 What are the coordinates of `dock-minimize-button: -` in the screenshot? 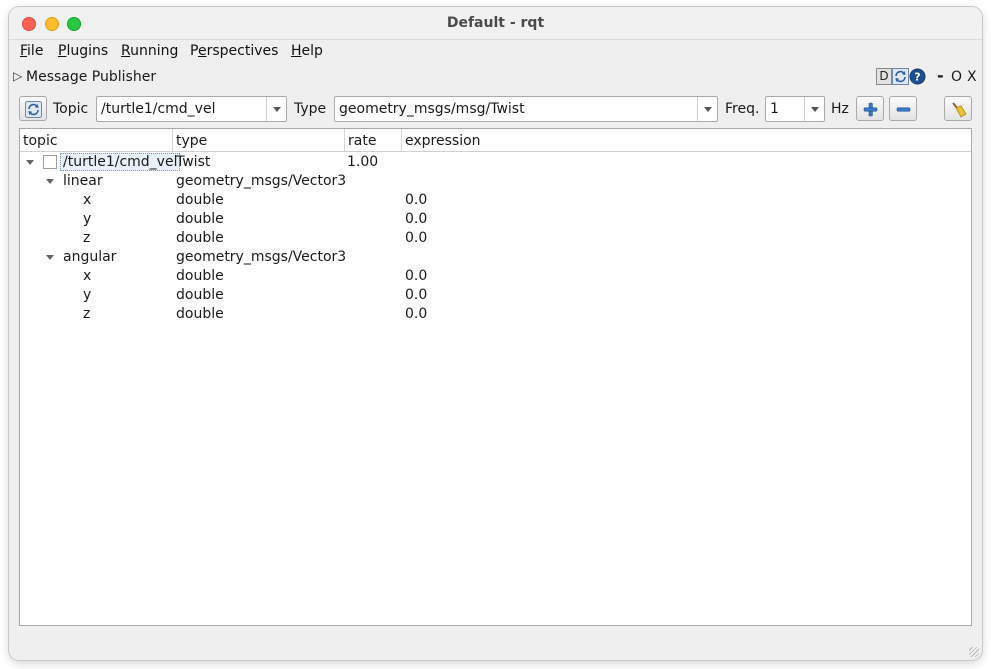 It's located at (940, 75).